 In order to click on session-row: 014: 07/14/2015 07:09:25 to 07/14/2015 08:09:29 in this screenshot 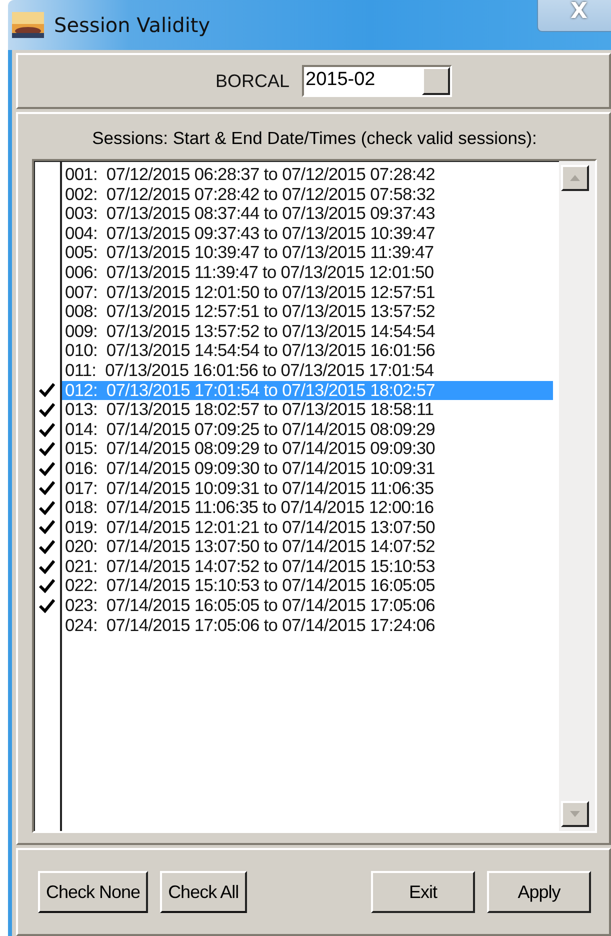, I will do `click(307, 430)`.